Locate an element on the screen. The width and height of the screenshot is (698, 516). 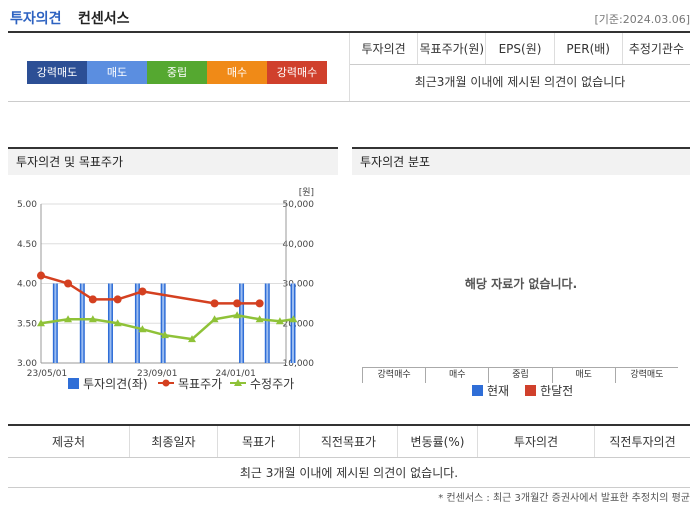
panel2-title: 투자의견 분포 is located at coordinates (521, 162).